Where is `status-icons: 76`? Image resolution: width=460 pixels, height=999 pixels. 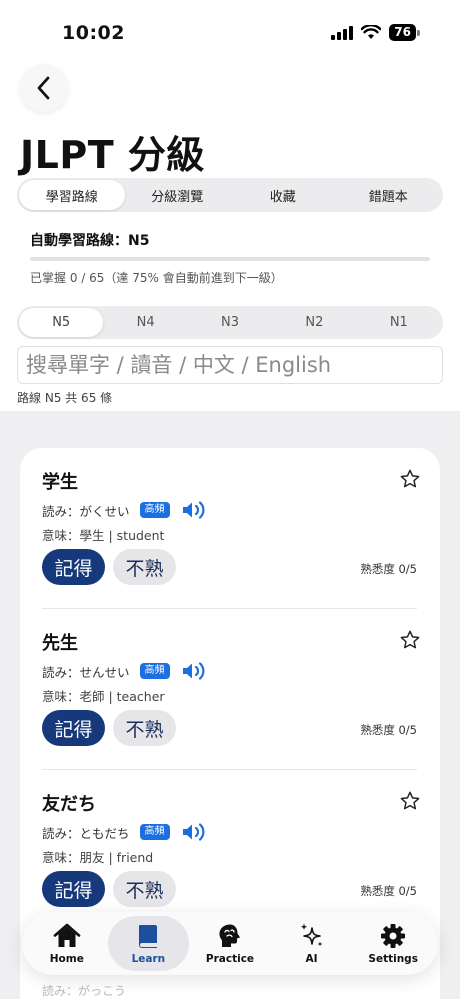
status-icons: 76 is located at coordinates (375, 32).